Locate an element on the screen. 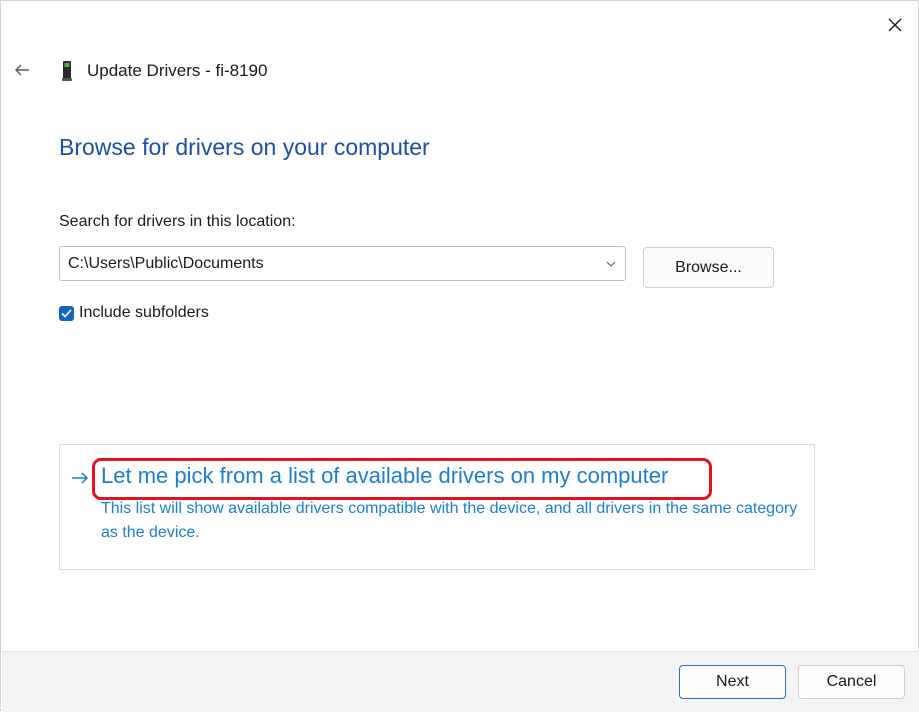 Image resolution: width=919 pixels, height=712 pixels. include-subfolders-row: Include subfolders is located at coordinates (134, 313).